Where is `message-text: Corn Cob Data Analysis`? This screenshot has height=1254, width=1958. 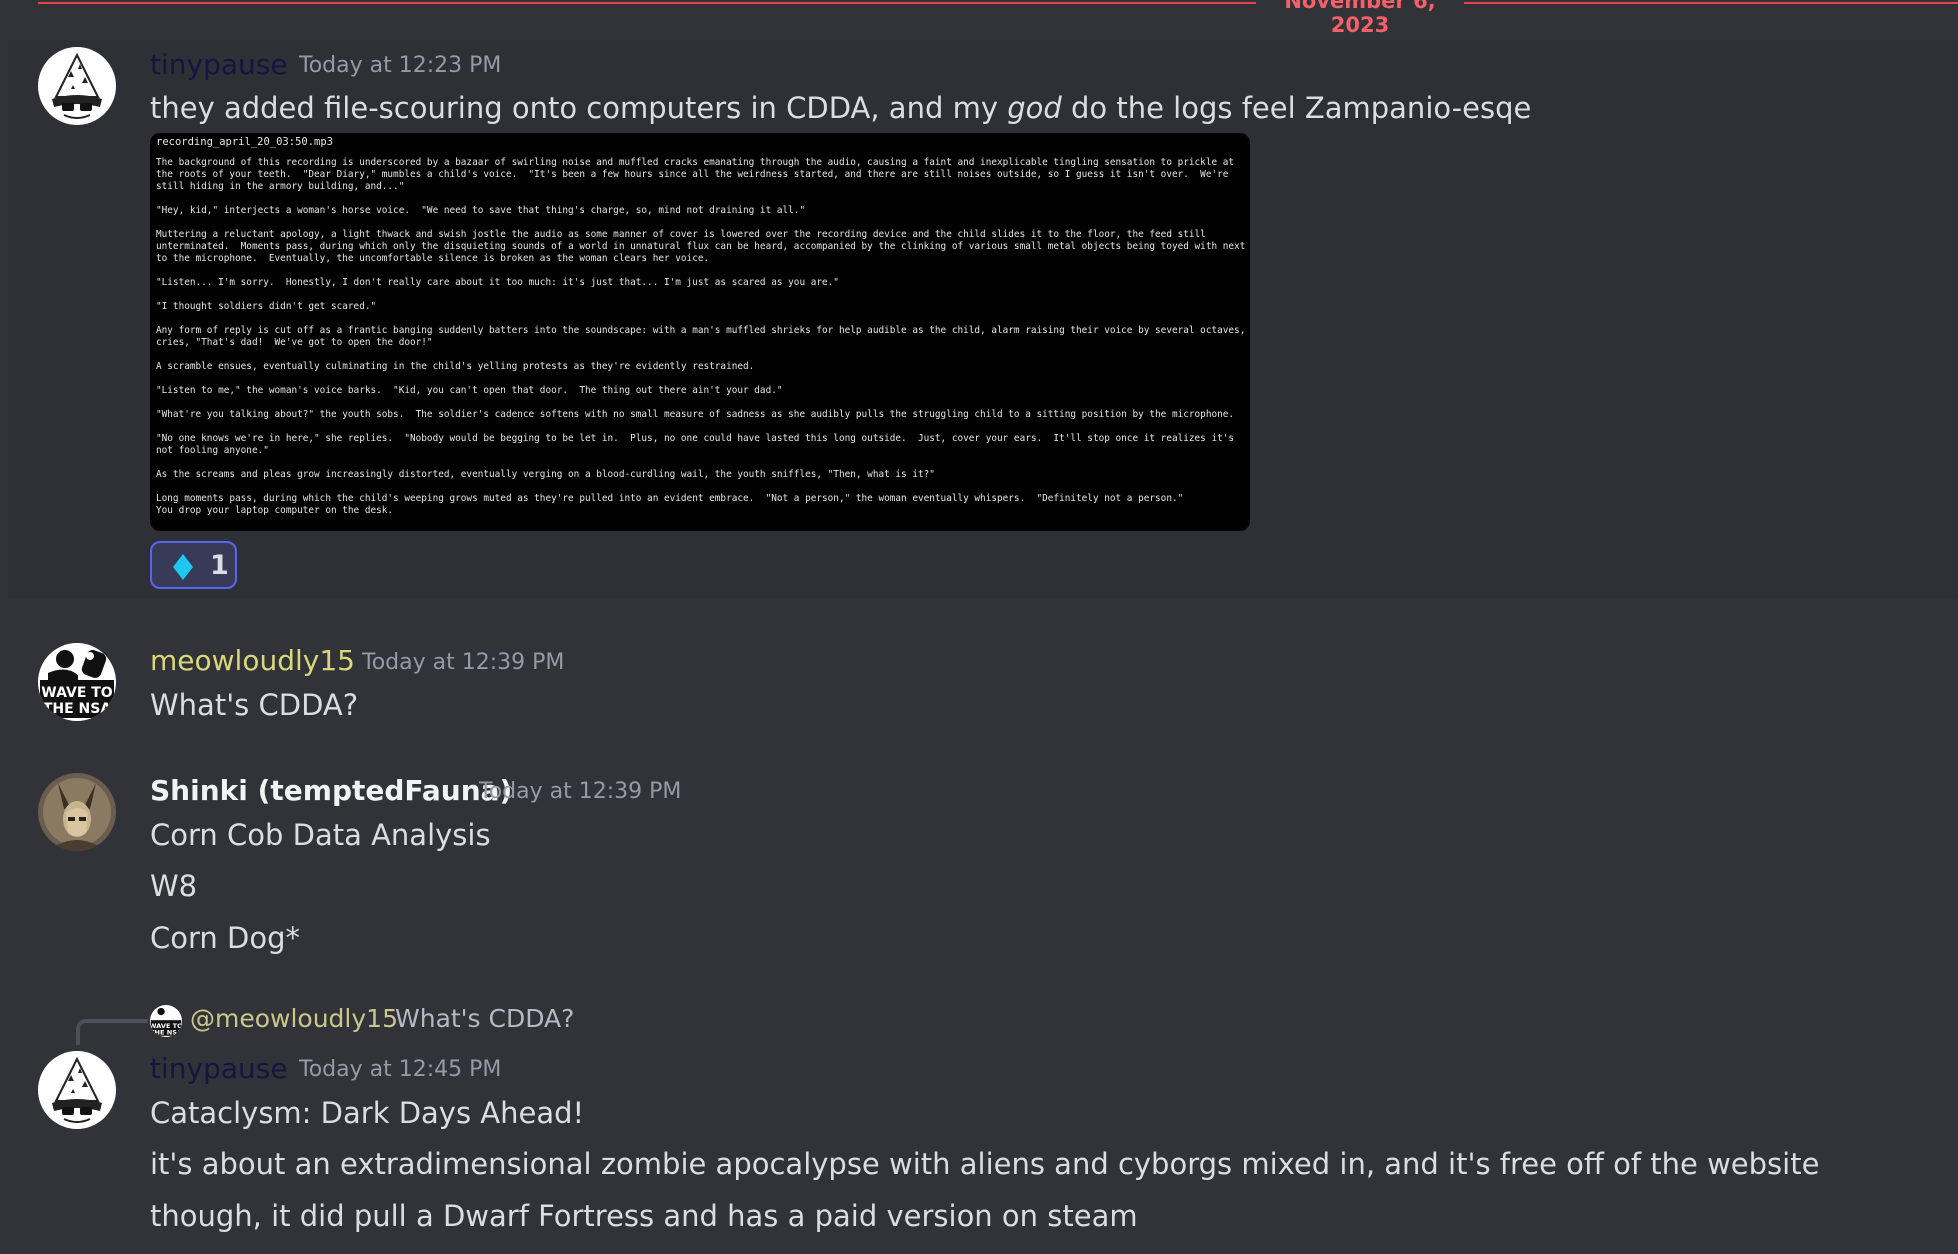
message-text: Corn Cob Data Analysis is located at coordinates (320, 835).